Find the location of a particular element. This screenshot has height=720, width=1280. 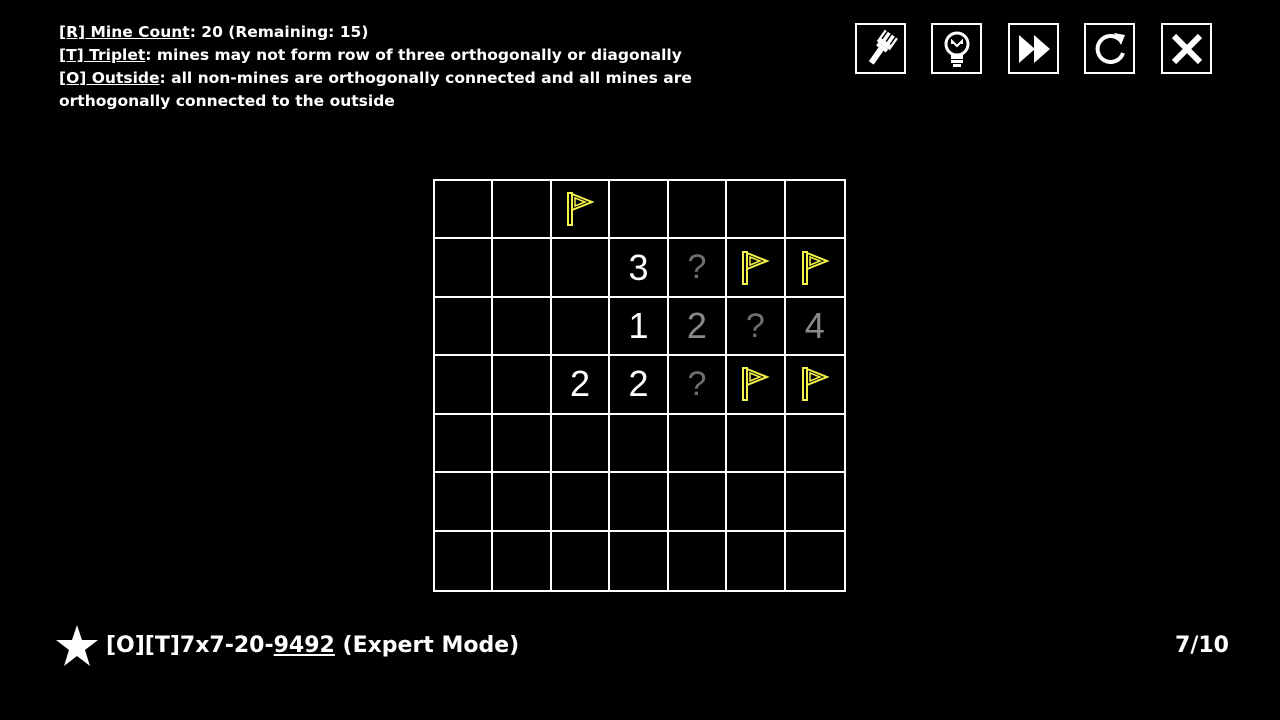

rule-text-mine-count: : 20 (Remaining: 15) is located at coordinates (279, 32).